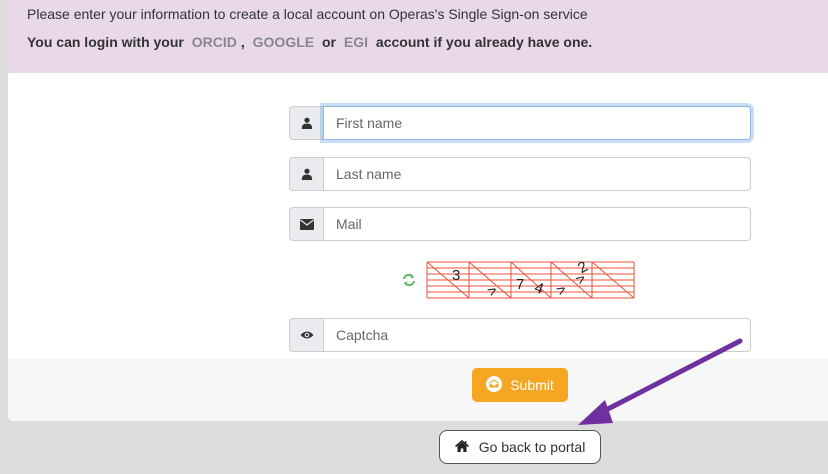  Describe the element at coordinates (456, 275) in the screenshot. I see `svg-text: 3` at that location.